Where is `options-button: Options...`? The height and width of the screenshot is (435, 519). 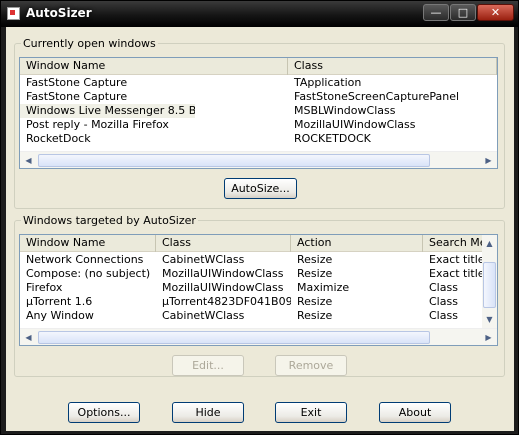
options-button: Options... is located at coordinates (104, 412).